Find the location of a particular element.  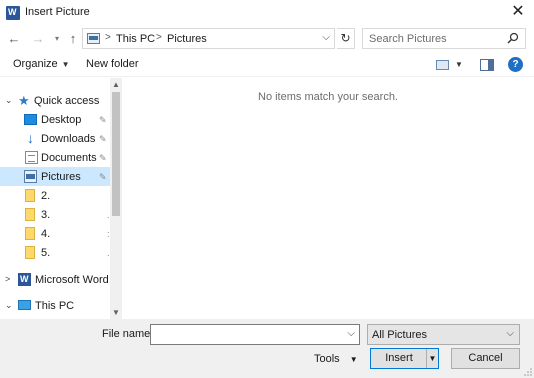

pc-icon is located at coordinates (24, 305).